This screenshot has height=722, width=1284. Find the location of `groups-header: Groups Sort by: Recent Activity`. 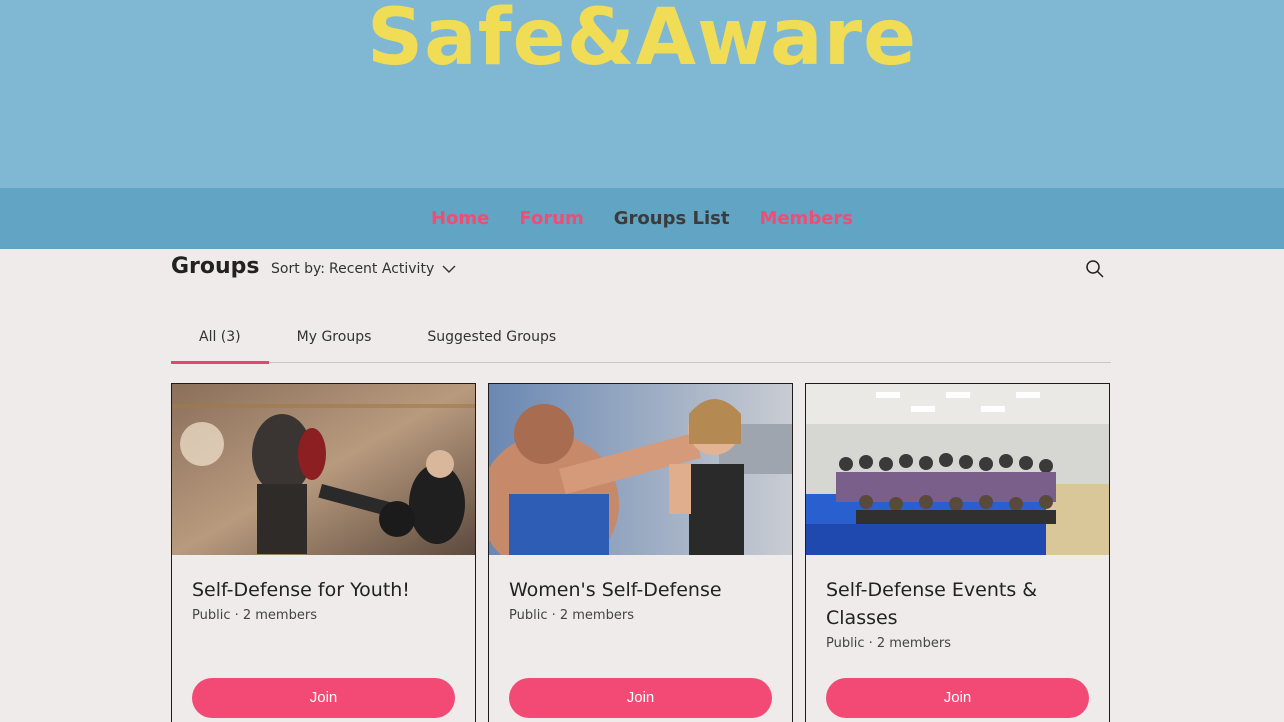

groups-header: Groups Sort by: Recent Activity is located at coordinates (641, 269).